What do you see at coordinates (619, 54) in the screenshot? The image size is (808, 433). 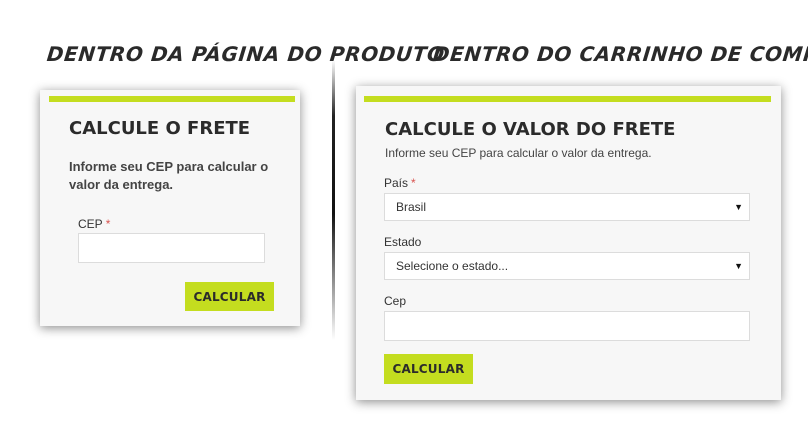 I see `cart-page-heading: DENTRO DO CARRINHO DE COMPRAS` at bounding box center [619, 54].